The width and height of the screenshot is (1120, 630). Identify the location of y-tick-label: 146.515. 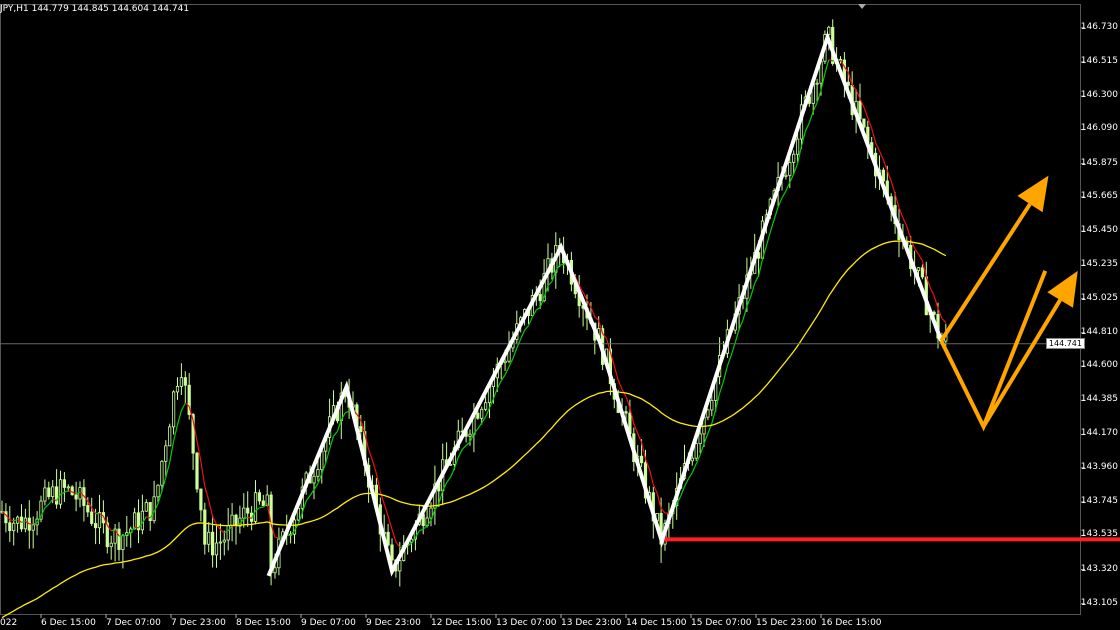
(1099, 60).